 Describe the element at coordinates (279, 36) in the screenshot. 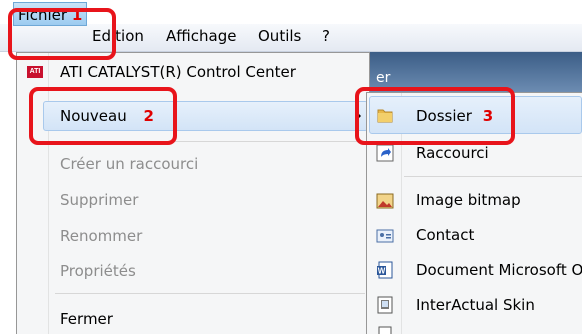

I see `menu-outils: Outils` at that location.